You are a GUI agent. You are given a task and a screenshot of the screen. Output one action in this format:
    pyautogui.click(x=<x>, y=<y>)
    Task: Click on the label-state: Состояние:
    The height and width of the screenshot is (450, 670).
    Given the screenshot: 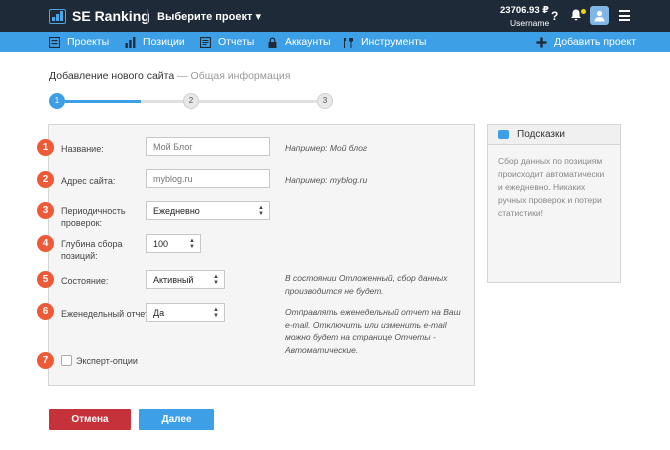 What is the action you would take?
    pyautogui.click(x=85, y=281)
    